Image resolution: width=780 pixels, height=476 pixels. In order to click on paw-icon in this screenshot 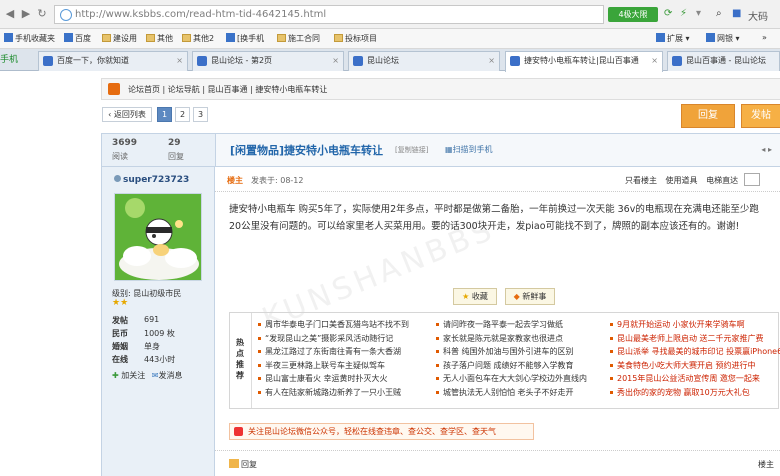, I will do `click(48, 61)`.